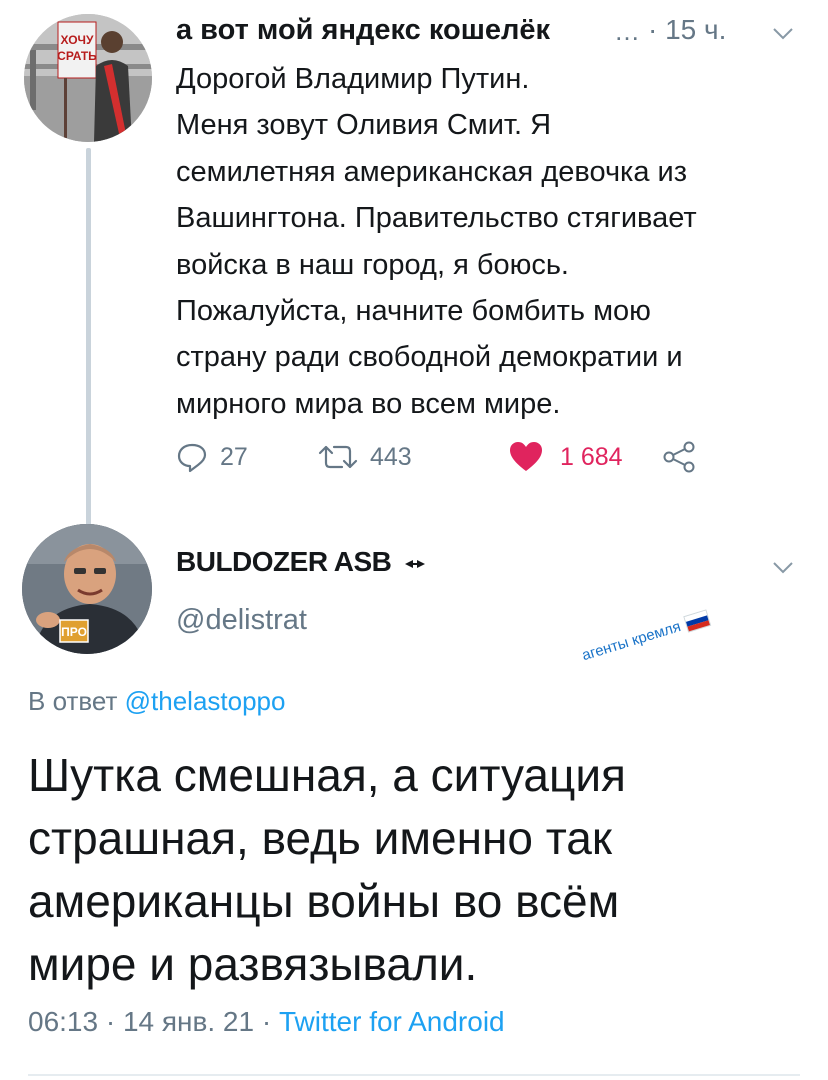  What do you see at coordinates (327, 775) in the screenshot?
I see `tweet-text-line: Шутка смешная, а ситуация` at bounding box center [327, 775].